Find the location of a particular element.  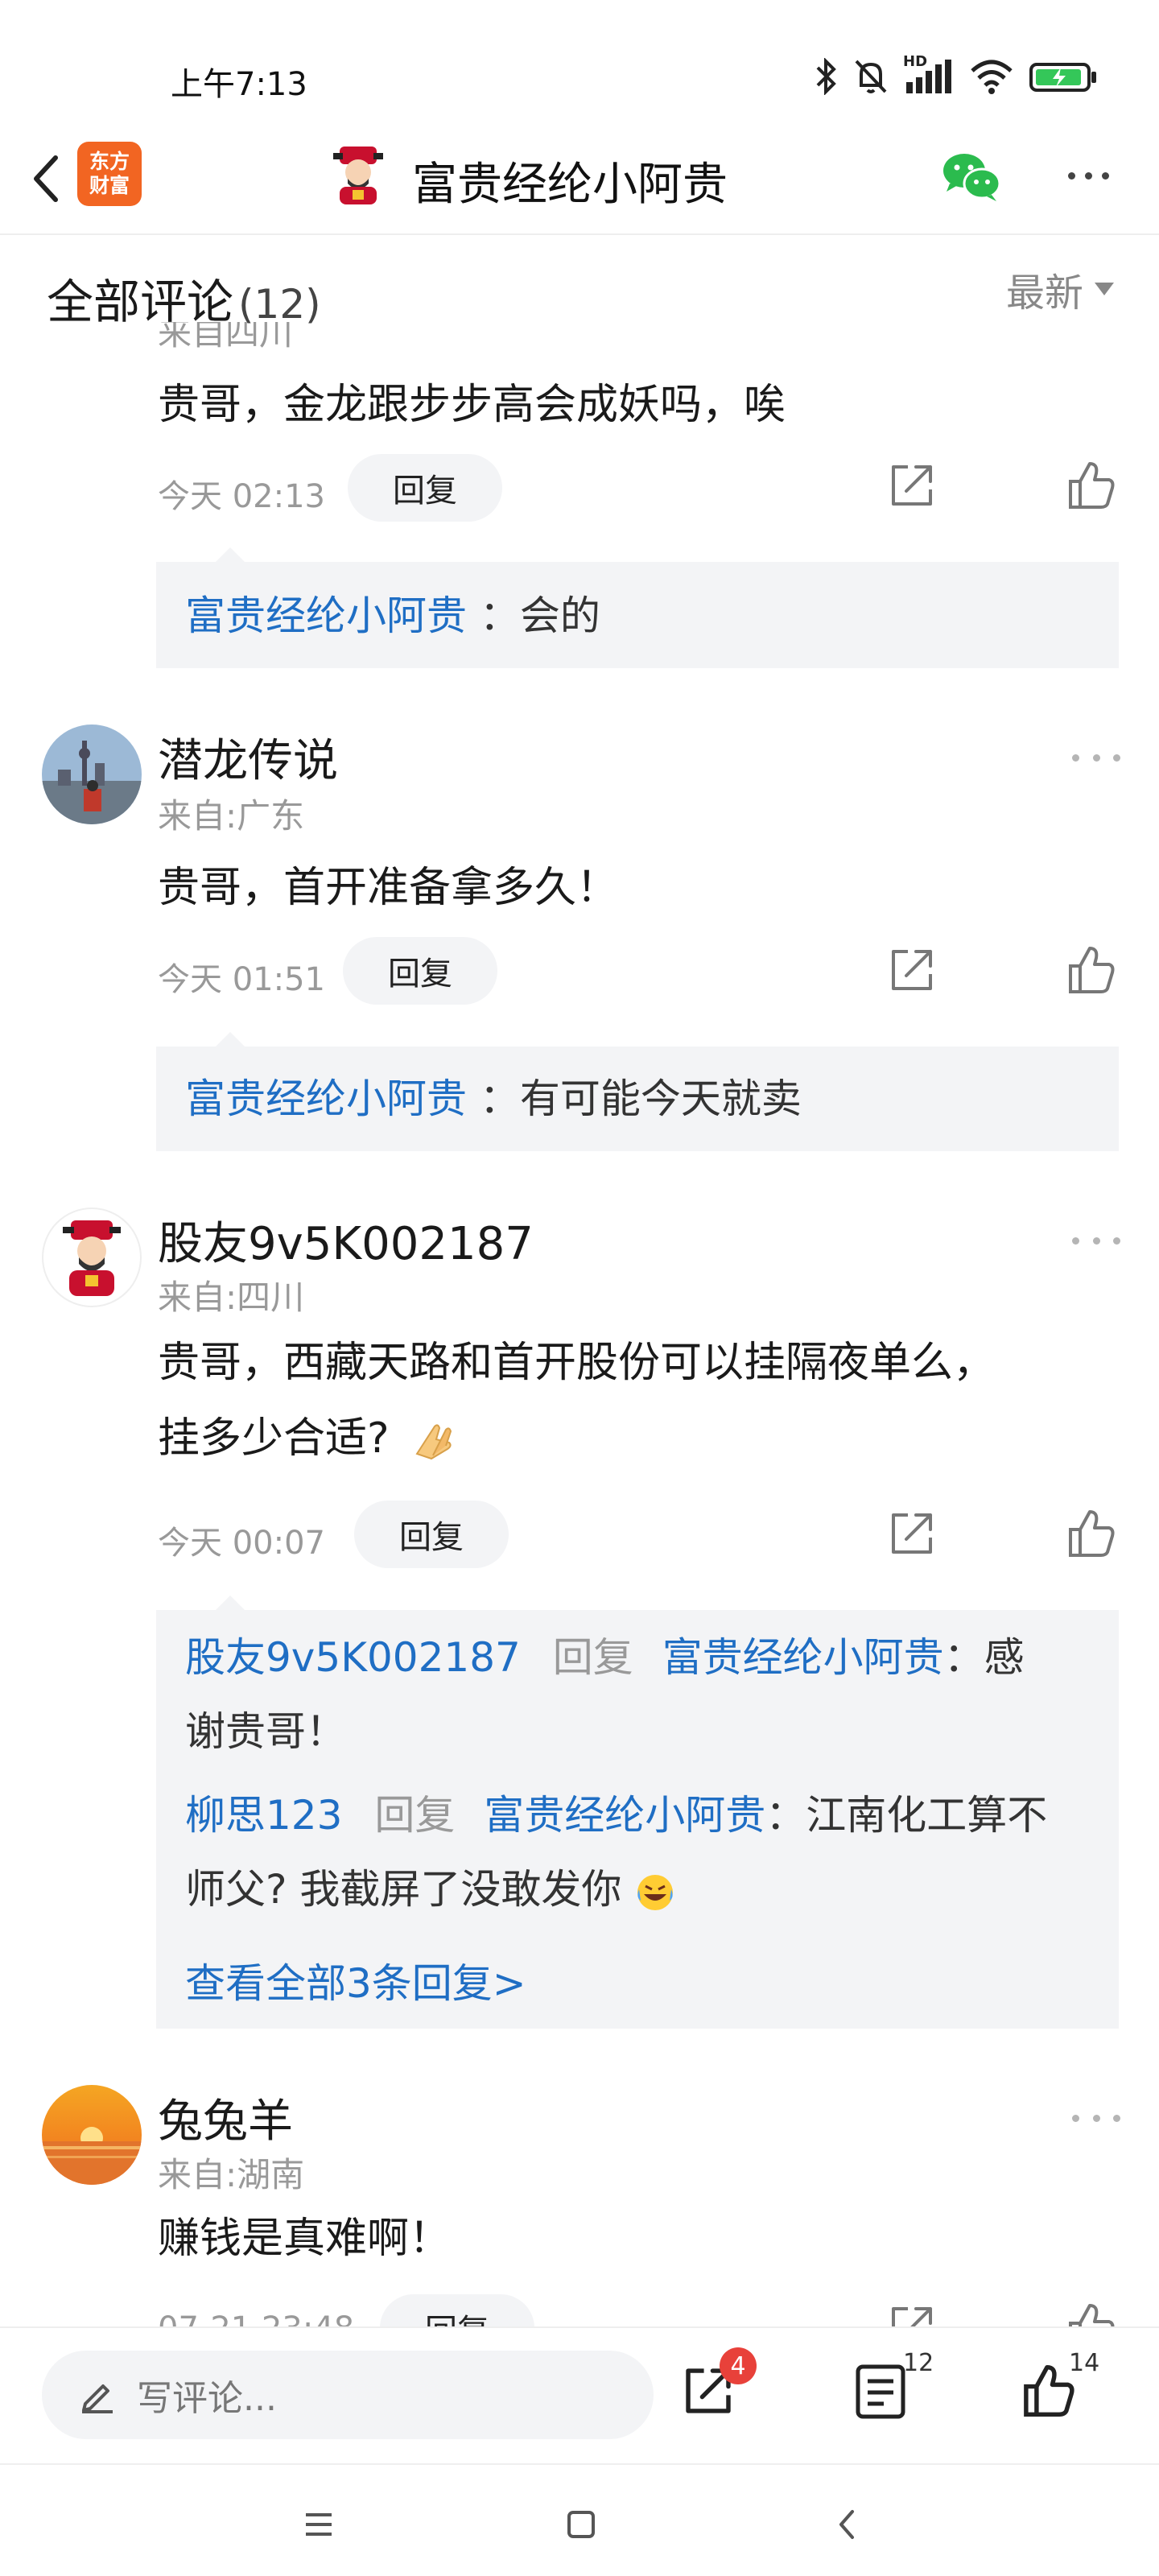

menu-button is located at coordinates (319, 2524).